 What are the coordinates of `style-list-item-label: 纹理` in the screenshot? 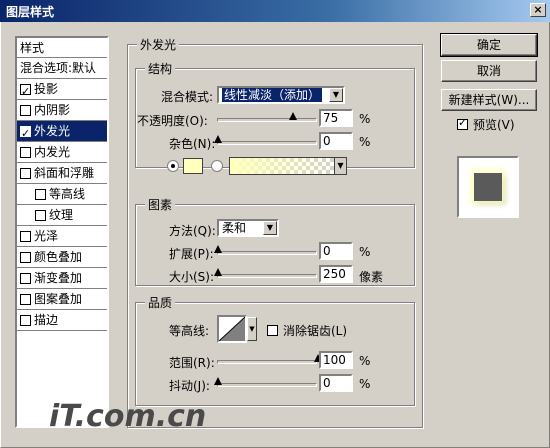 It's located at (61, 214).